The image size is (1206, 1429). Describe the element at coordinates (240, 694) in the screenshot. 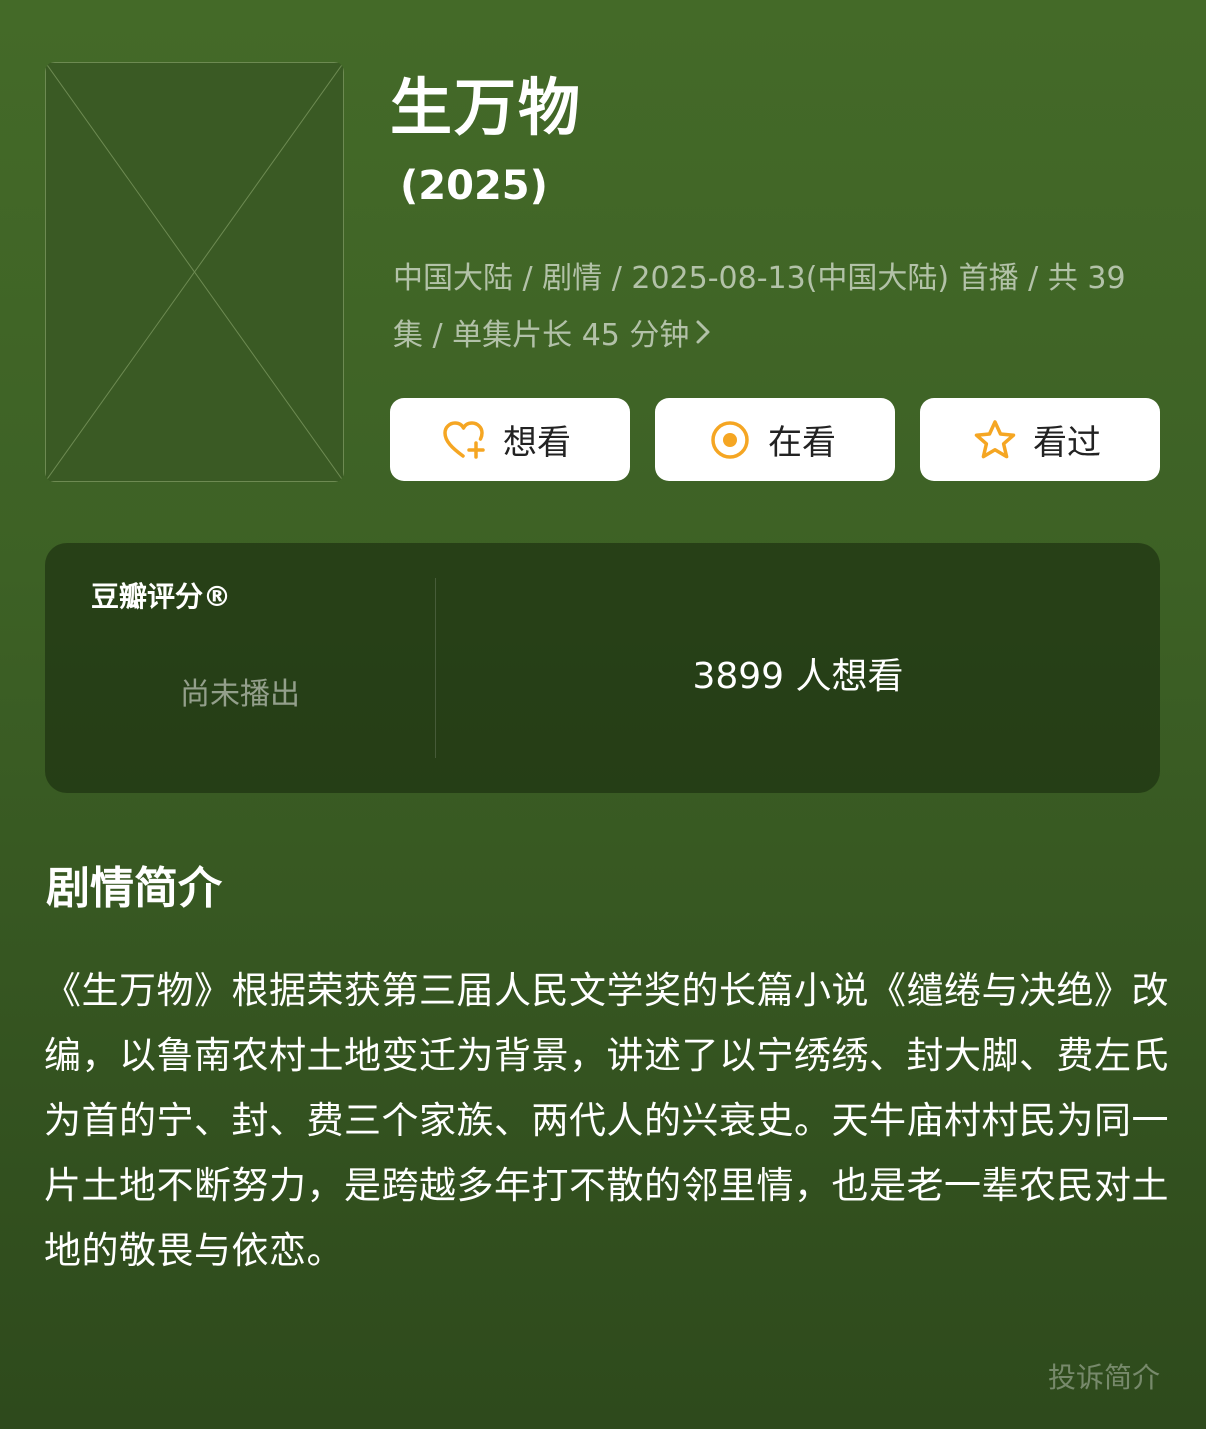

I see `rating-status: 尚未播出` at that location.